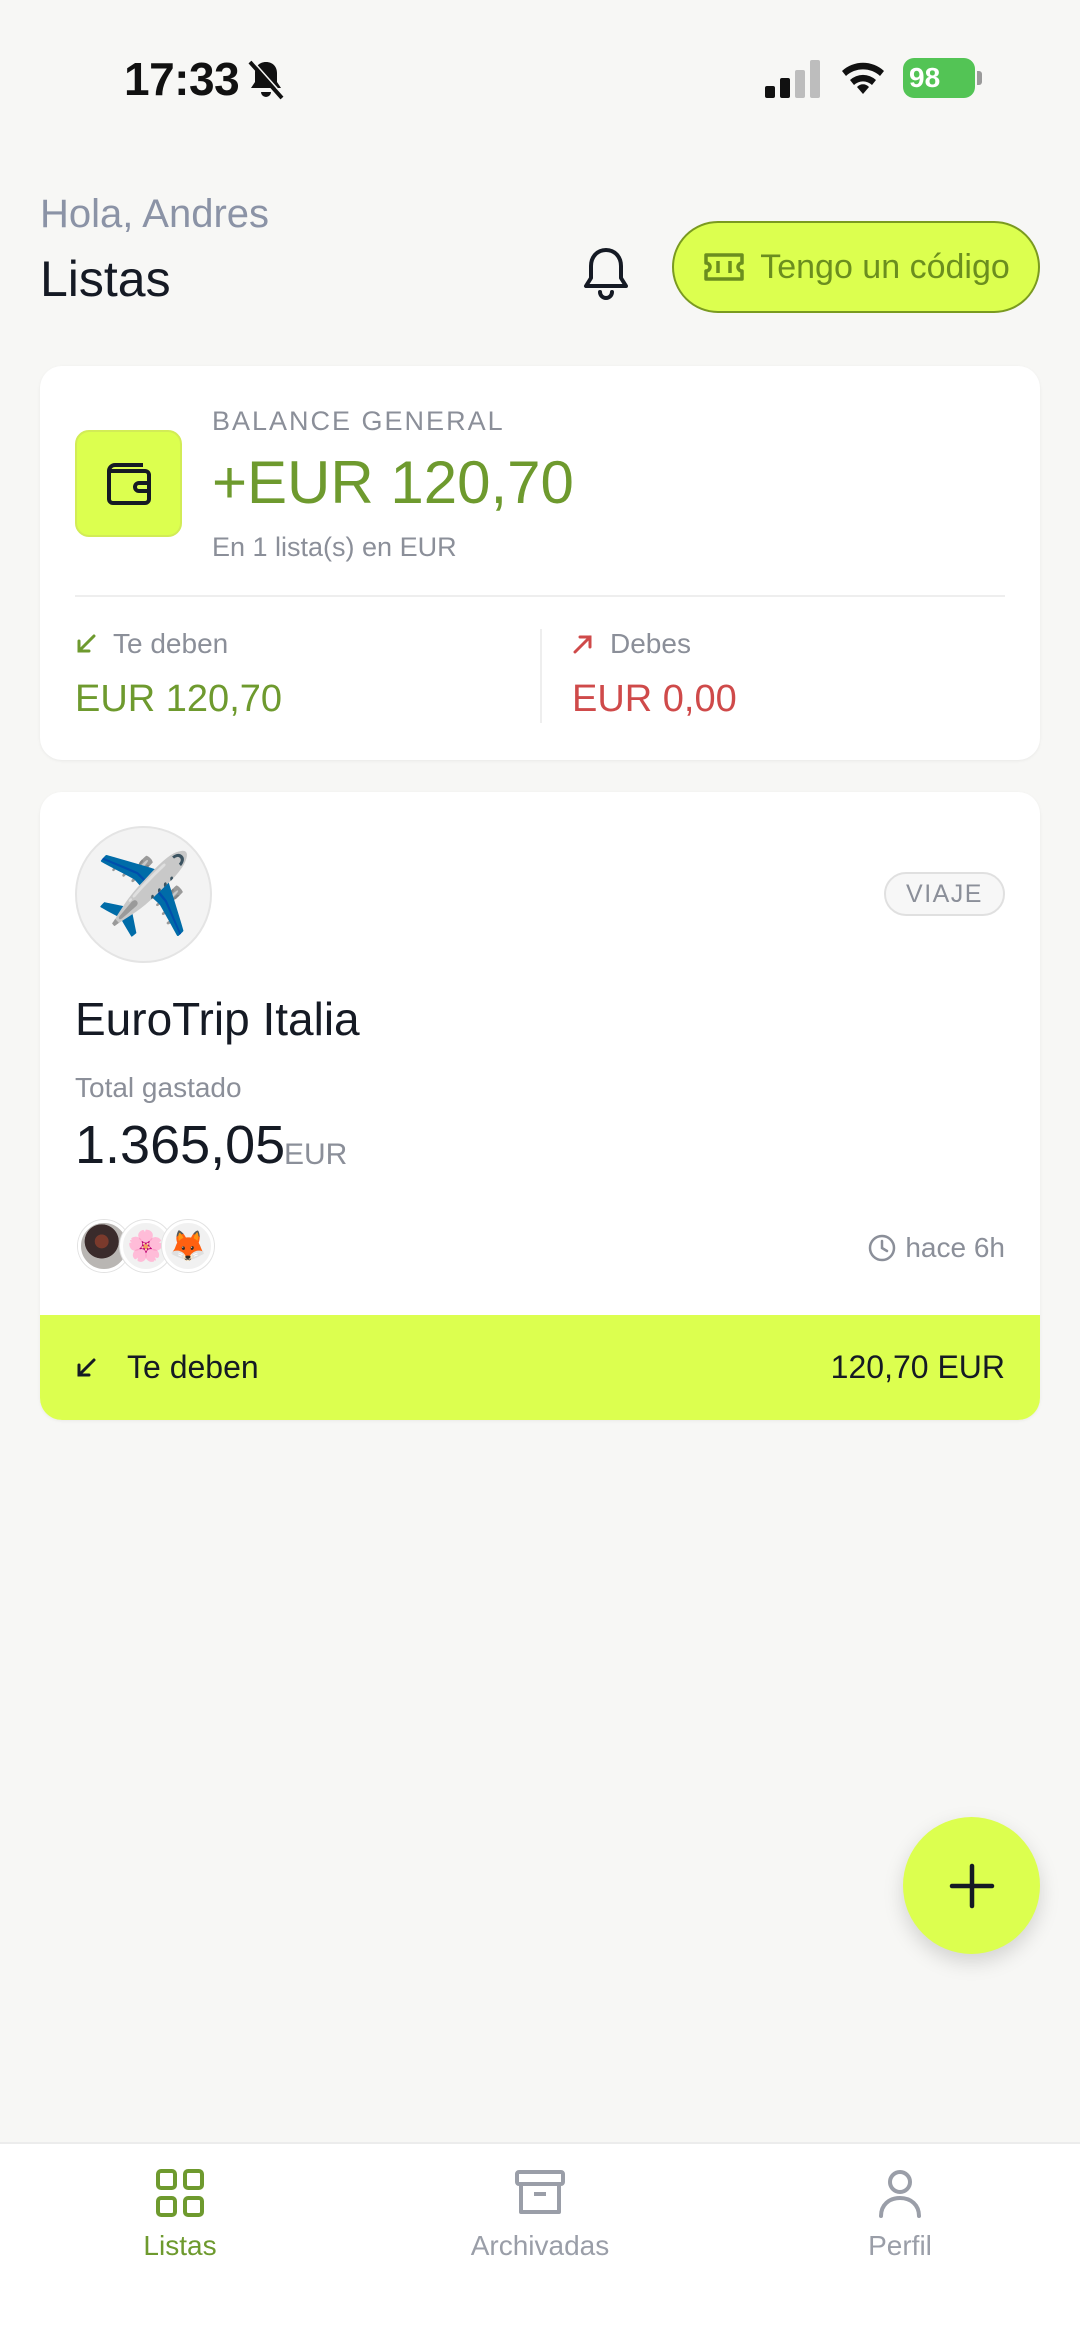 This screenshot has width=1080, height=2347. What do you see at coordinates (179, 699) in the screenshot?
I see `owed-to-you-amount: EUR 120,70` at bounding box center [179, 699].